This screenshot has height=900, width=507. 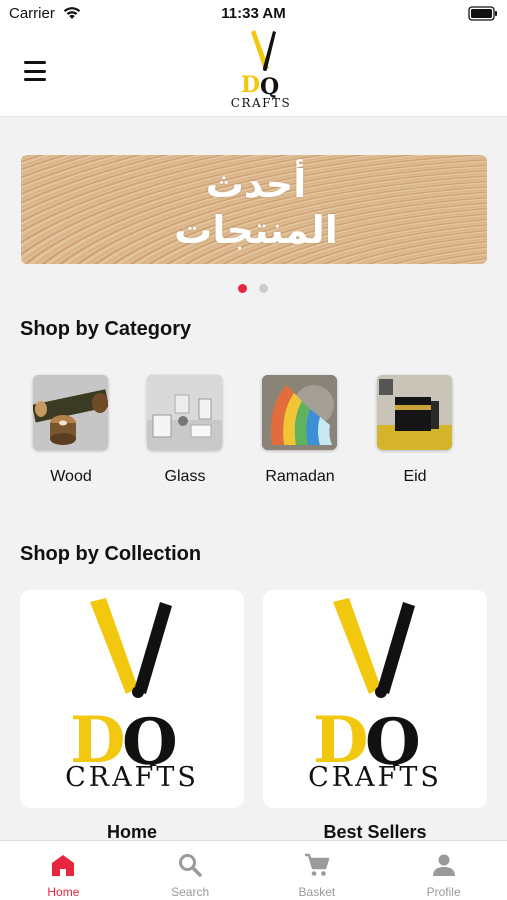 I want to click on brand-logo: D Q CRAFTS, so click(x=261, y=70).